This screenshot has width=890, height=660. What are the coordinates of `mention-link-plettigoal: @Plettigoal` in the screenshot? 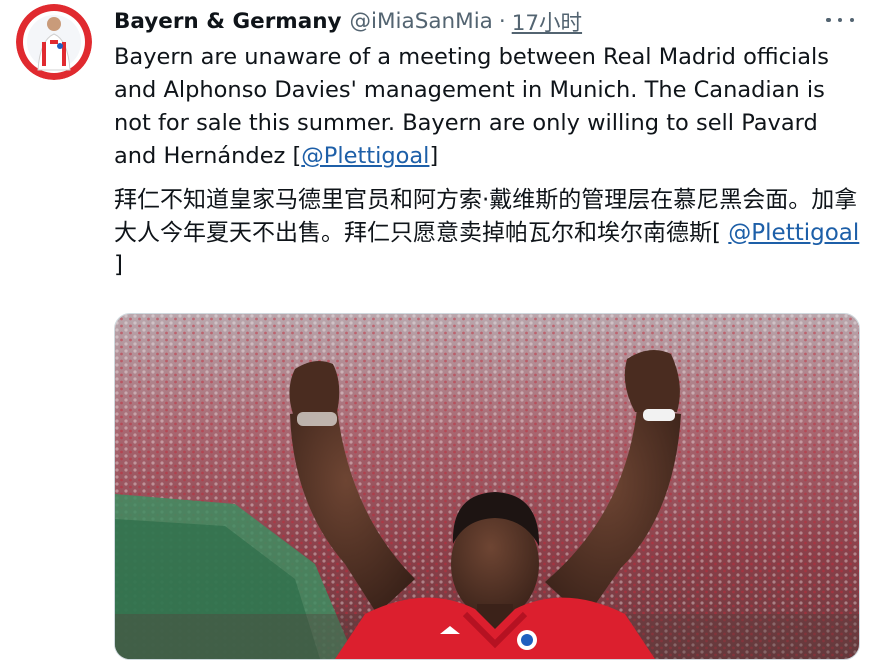 It's located at (365, 156).